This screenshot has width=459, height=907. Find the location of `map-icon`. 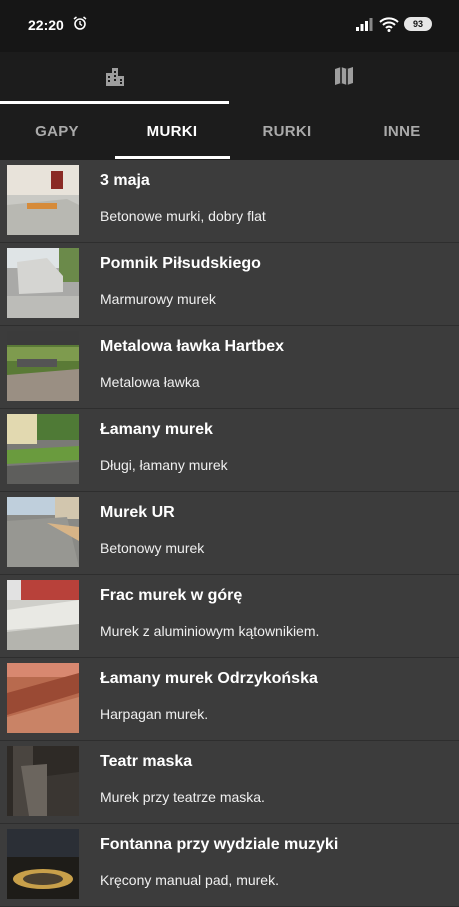

map-icon is located at coordinates (344, 78).